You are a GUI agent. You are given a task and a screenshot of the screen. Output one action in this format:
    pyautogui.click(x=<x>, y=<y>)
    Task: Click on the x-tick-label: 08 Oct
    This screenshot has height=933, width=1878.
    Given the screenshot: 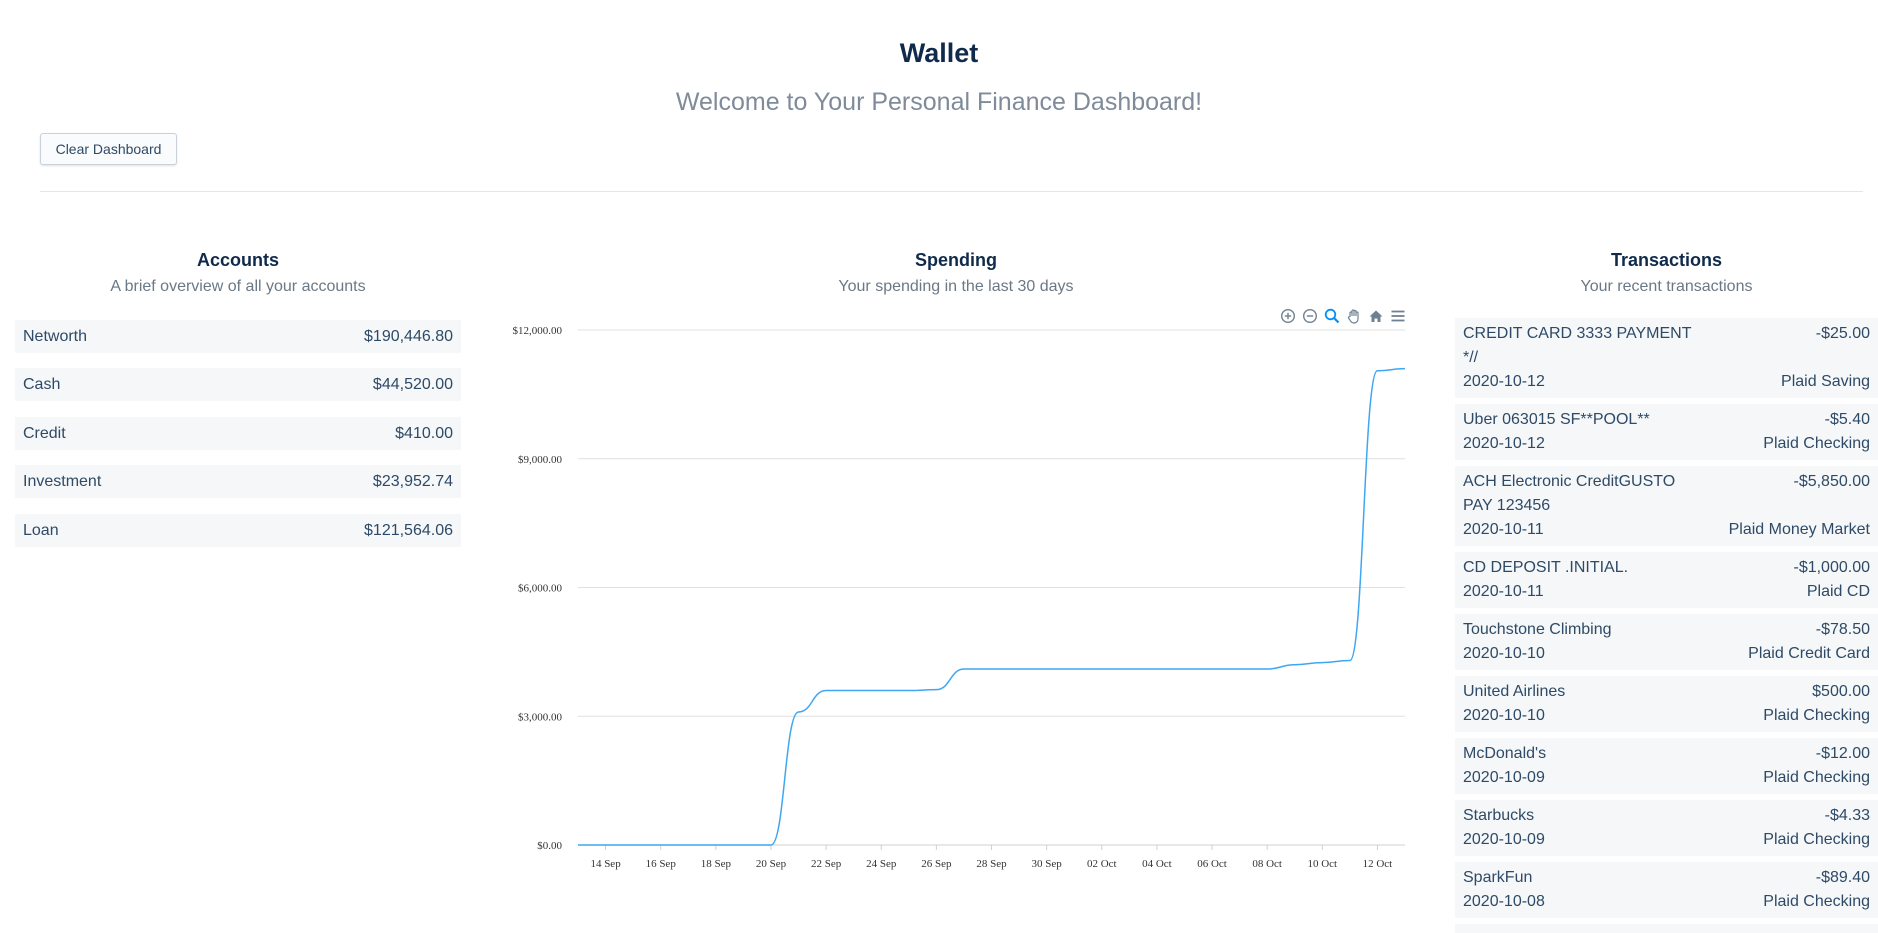 What is the action you would take?
    pyautogui.click(x=1267, y=864)
    